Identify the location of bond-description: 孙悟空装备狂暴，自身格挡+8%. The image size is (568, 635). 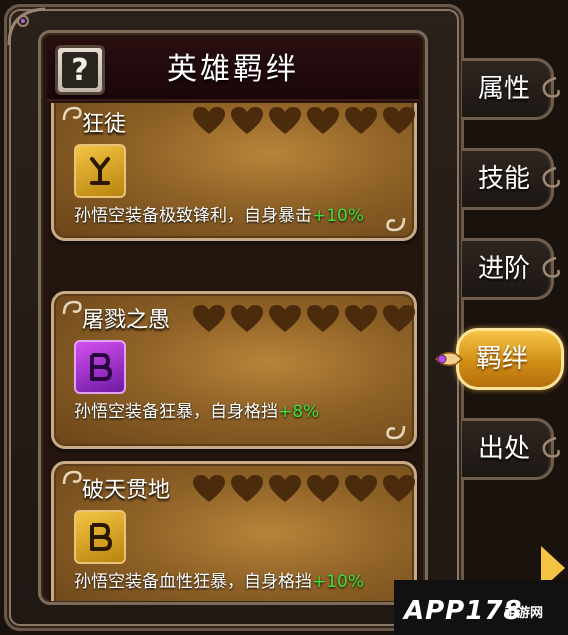
(197, 412).